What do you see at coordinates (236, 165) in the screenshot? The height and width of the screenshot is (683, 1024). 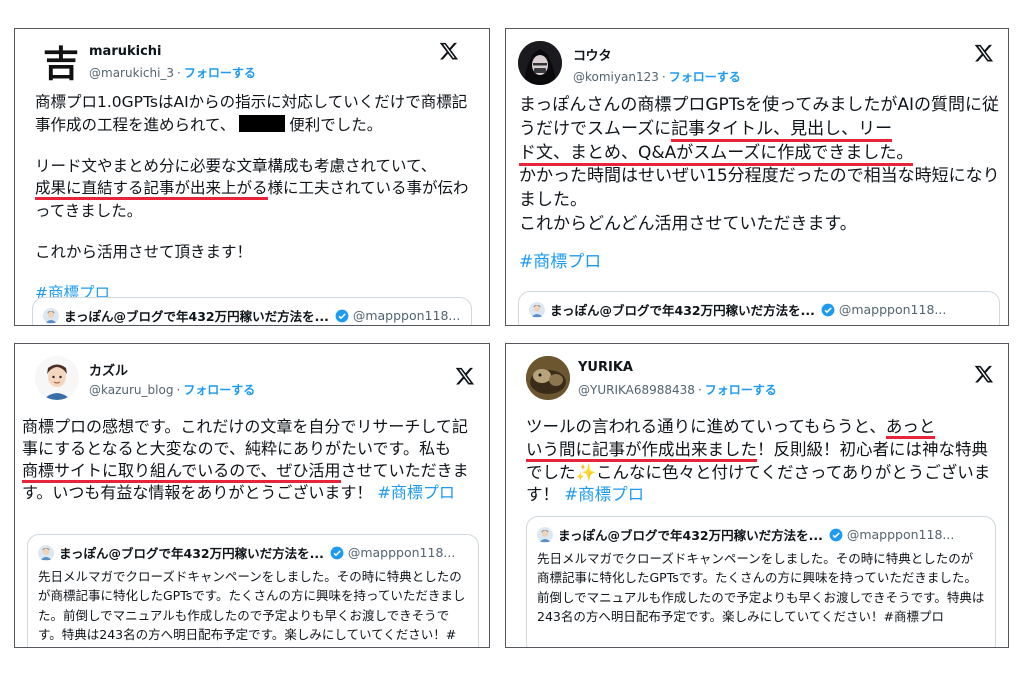 I see `tweet-text-line: リード文やまとめ分に必要な文章構成も考慮されていて、` at bounding box center [236, 165].